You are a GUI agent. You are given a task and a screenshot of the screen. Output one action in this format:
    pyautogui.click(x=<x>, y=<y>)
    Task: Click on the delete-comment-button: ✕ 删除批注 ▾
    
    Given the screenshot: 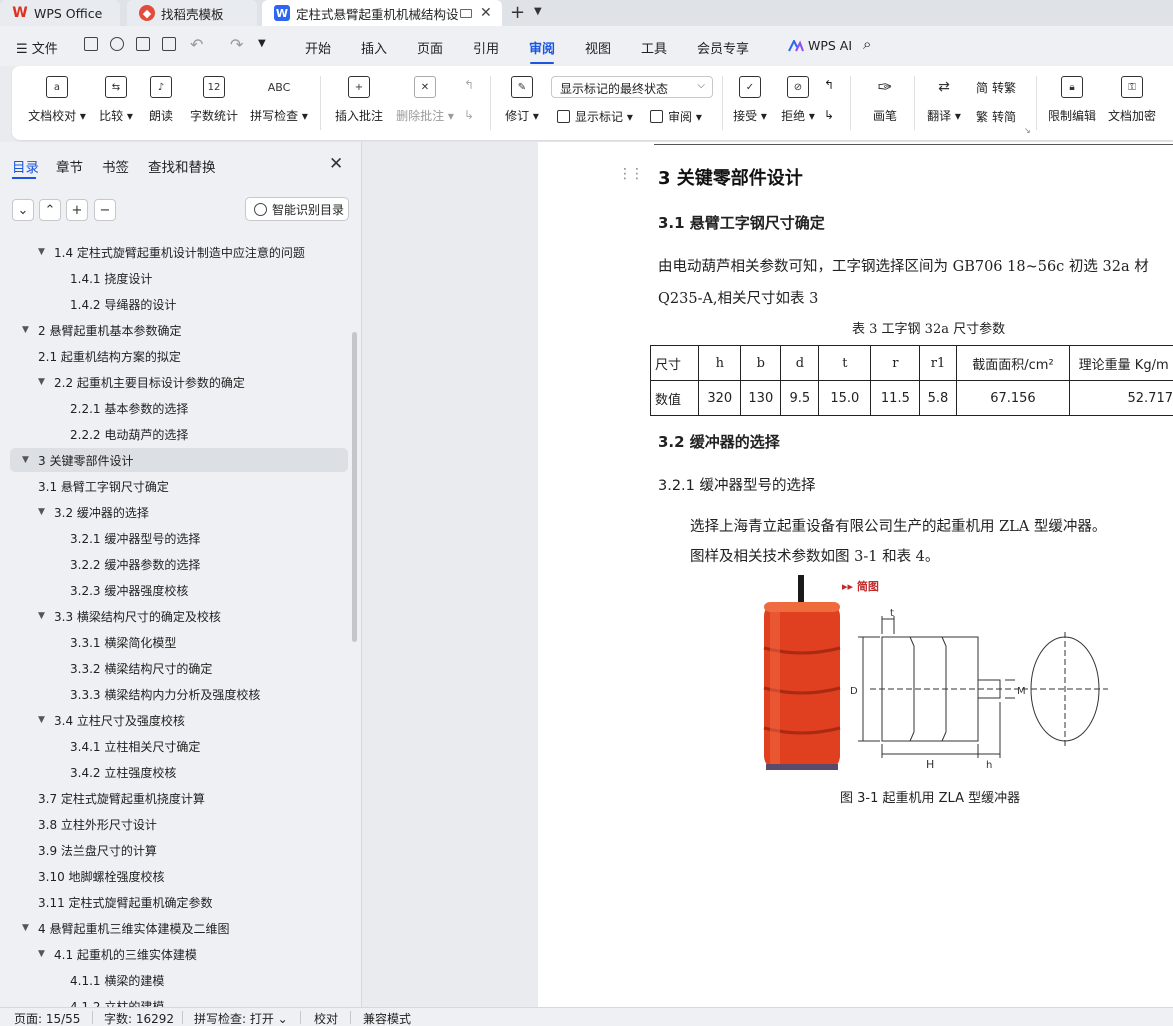 What is the action you would take?
    pyautogui.click(x=425, y=103)
    